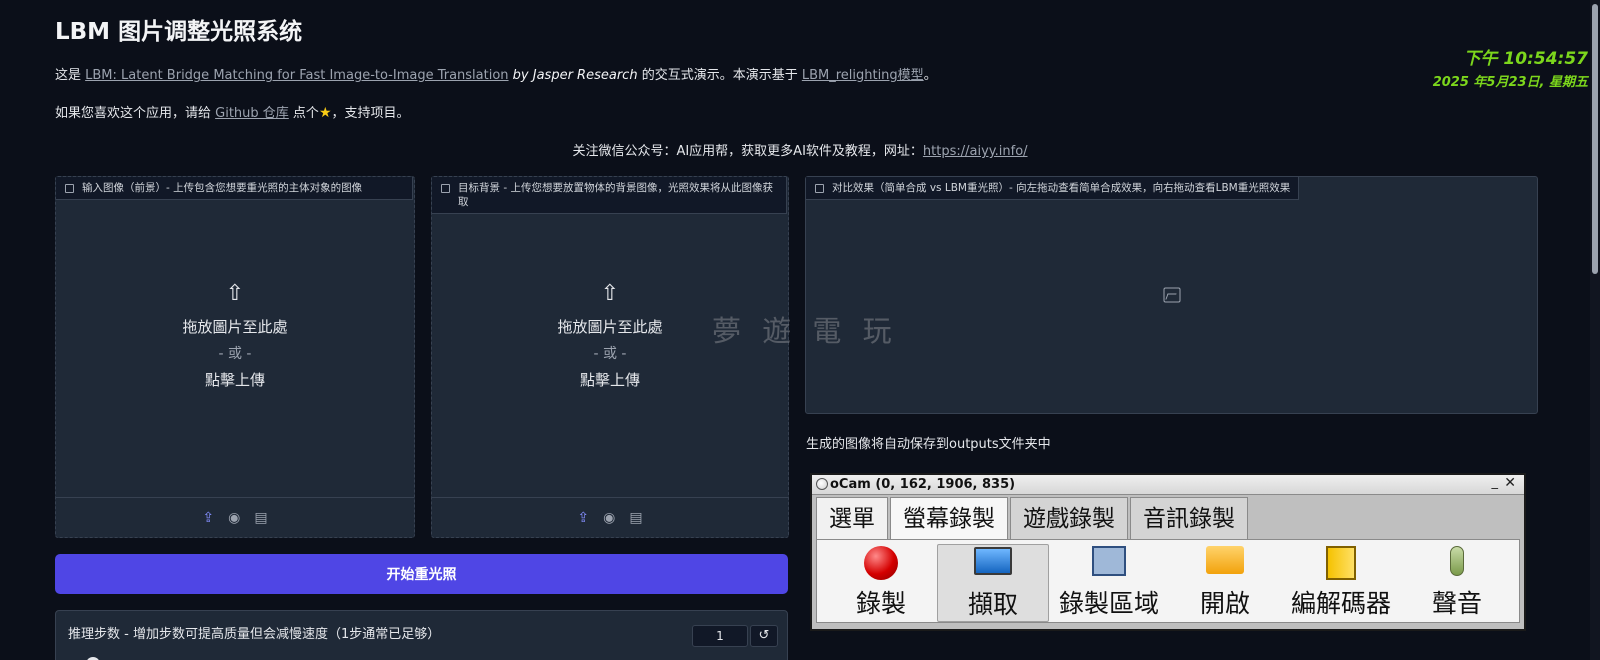  What do you see at coordinates (1109, 561) in the screenshot?
I see `area-resize-icon` at bounding box center [1109, 561].